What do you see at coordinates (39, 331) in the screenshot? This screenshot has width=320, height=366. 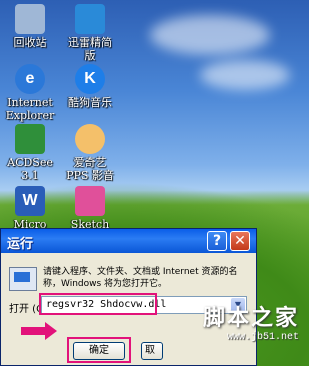 I see `pointer-arrow-icon` at bounding box center [39, 331].